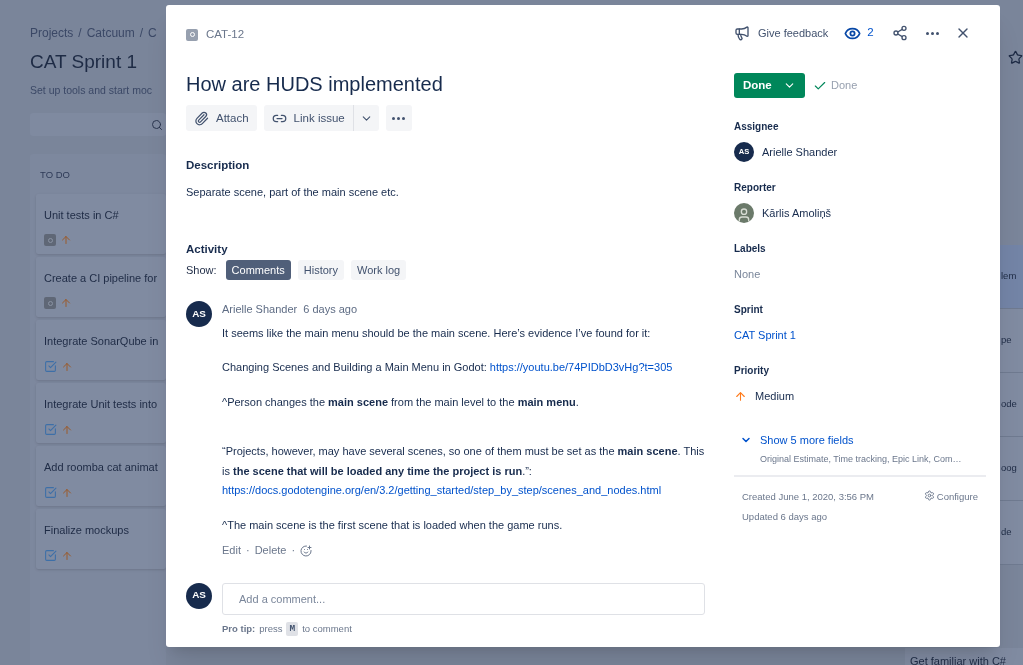  I want to click on issue-card: pe, so click(1011, 341).